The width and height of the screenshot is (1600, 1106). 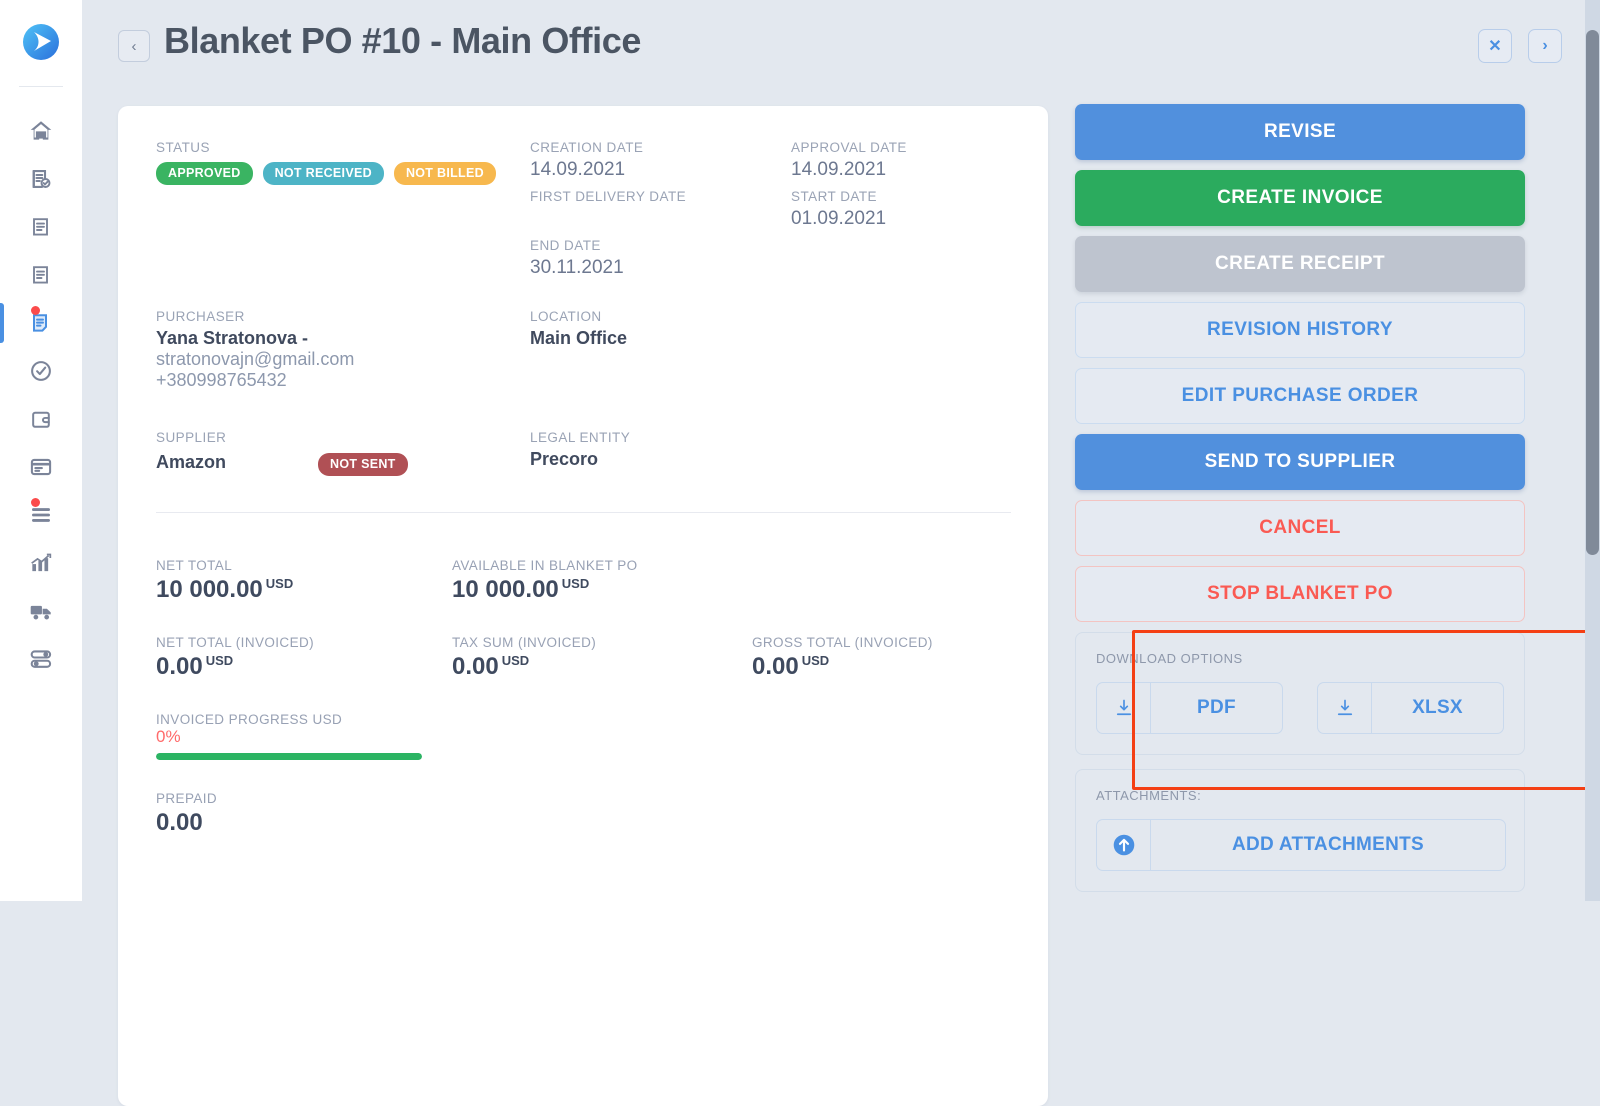 What do you see at coordinates (841, 46) in the screenshot?
I see `page-header: ‹ Blanket PO #10 - Main Office ✕ ›` at bounding box center [841, 46].